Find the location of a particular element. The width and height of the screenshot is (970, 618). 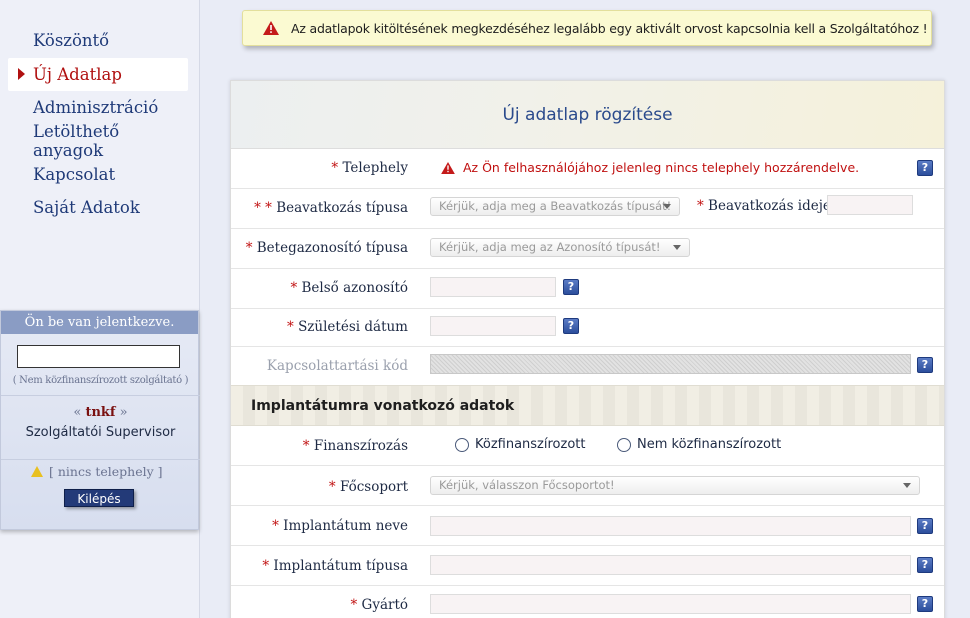

login-header: Ön be van jelentkezve. is located at coordinates (99, 322).